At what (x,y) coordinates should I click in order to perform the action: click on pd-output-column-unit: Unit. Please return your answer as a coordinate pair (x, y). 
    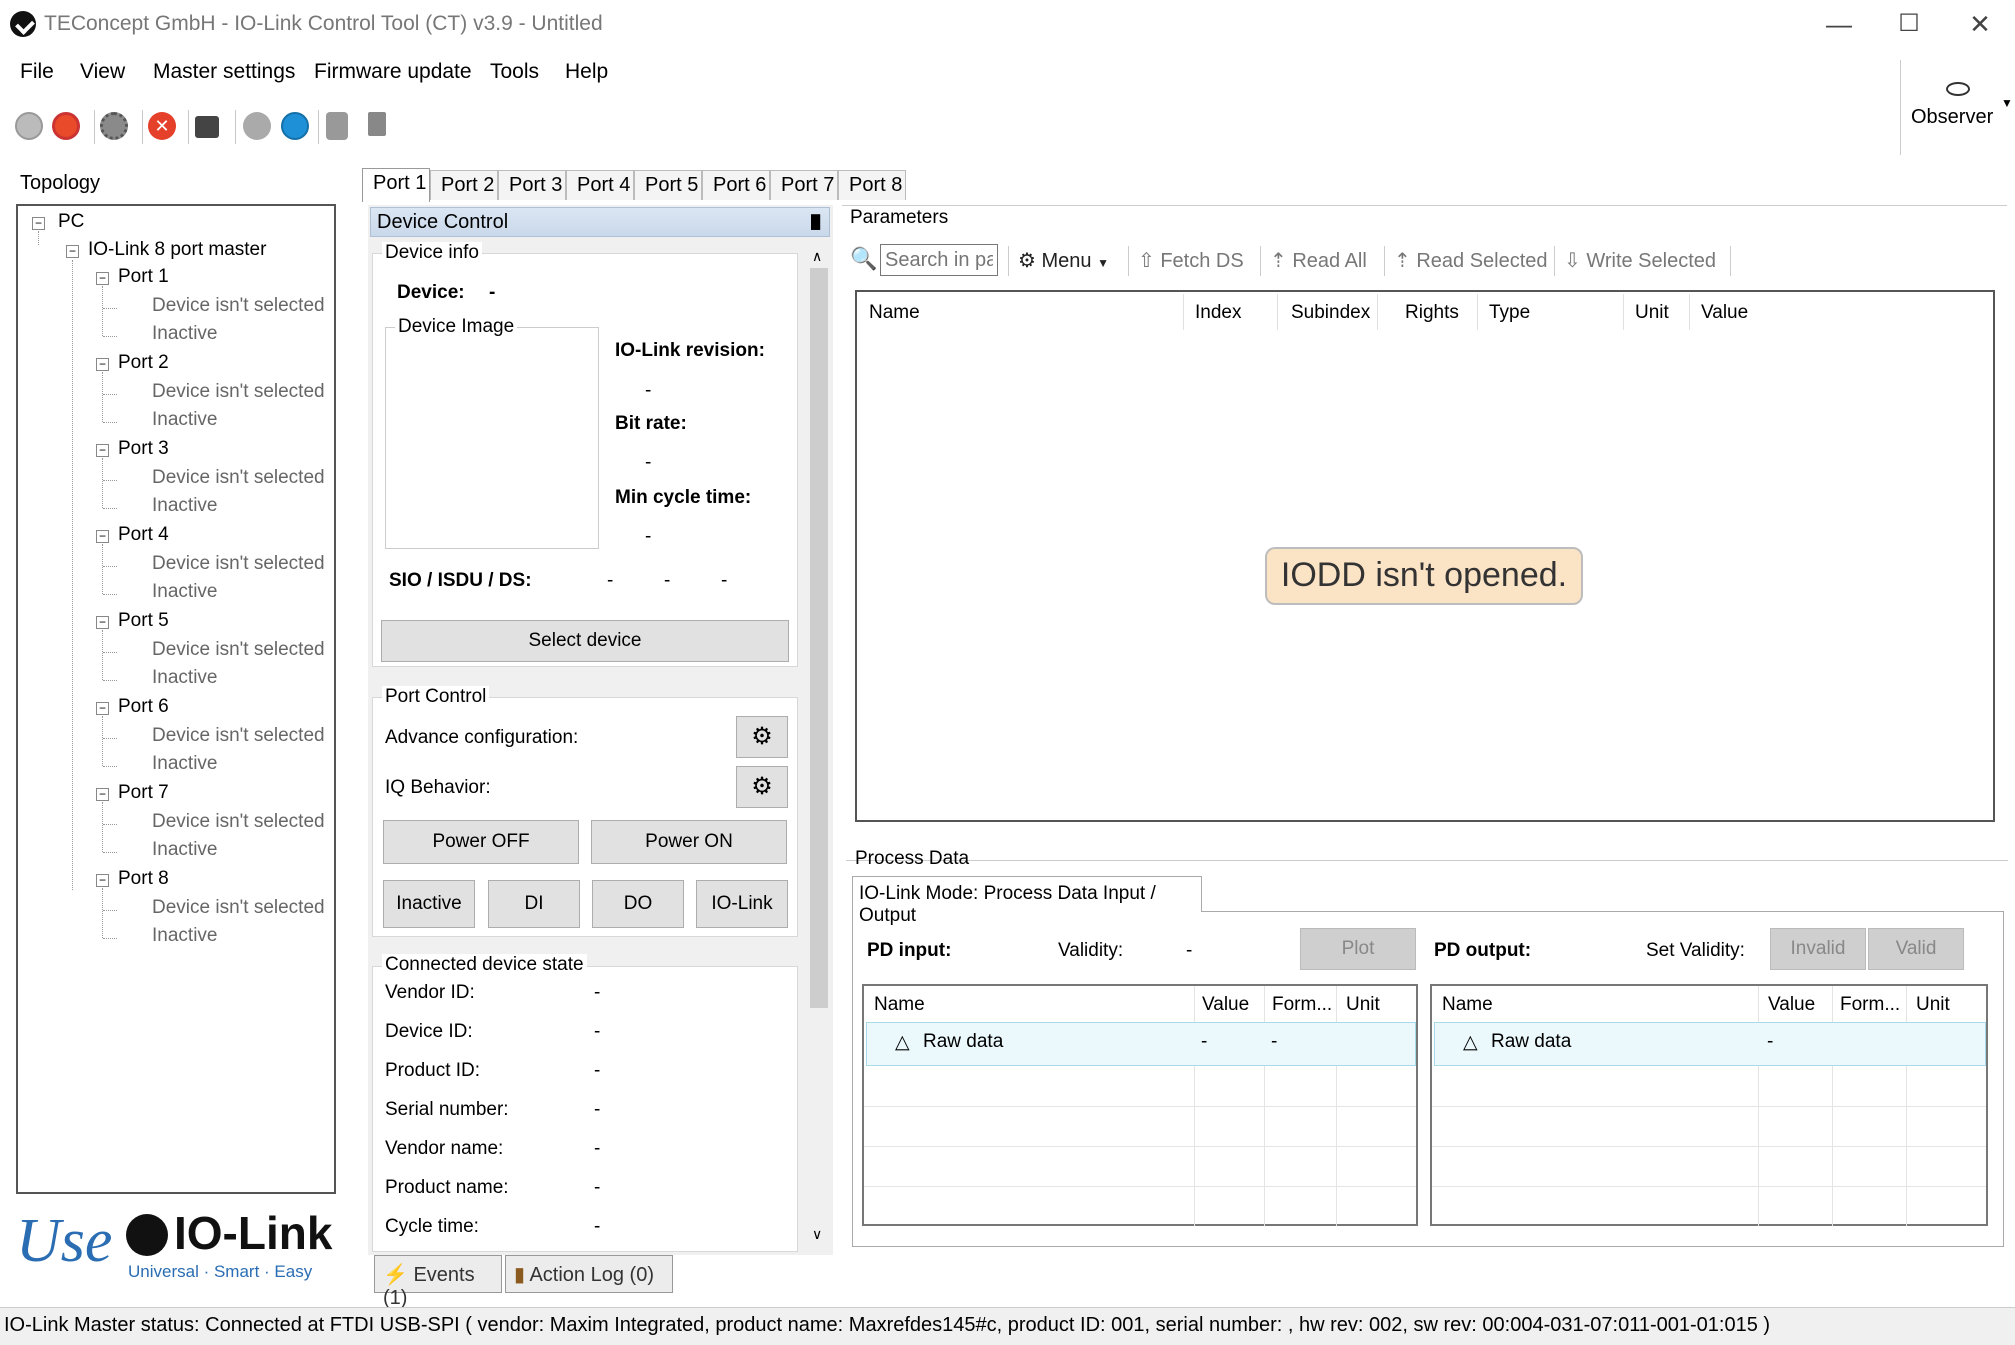
    Looking at the image, I should click on (1933, 1005).